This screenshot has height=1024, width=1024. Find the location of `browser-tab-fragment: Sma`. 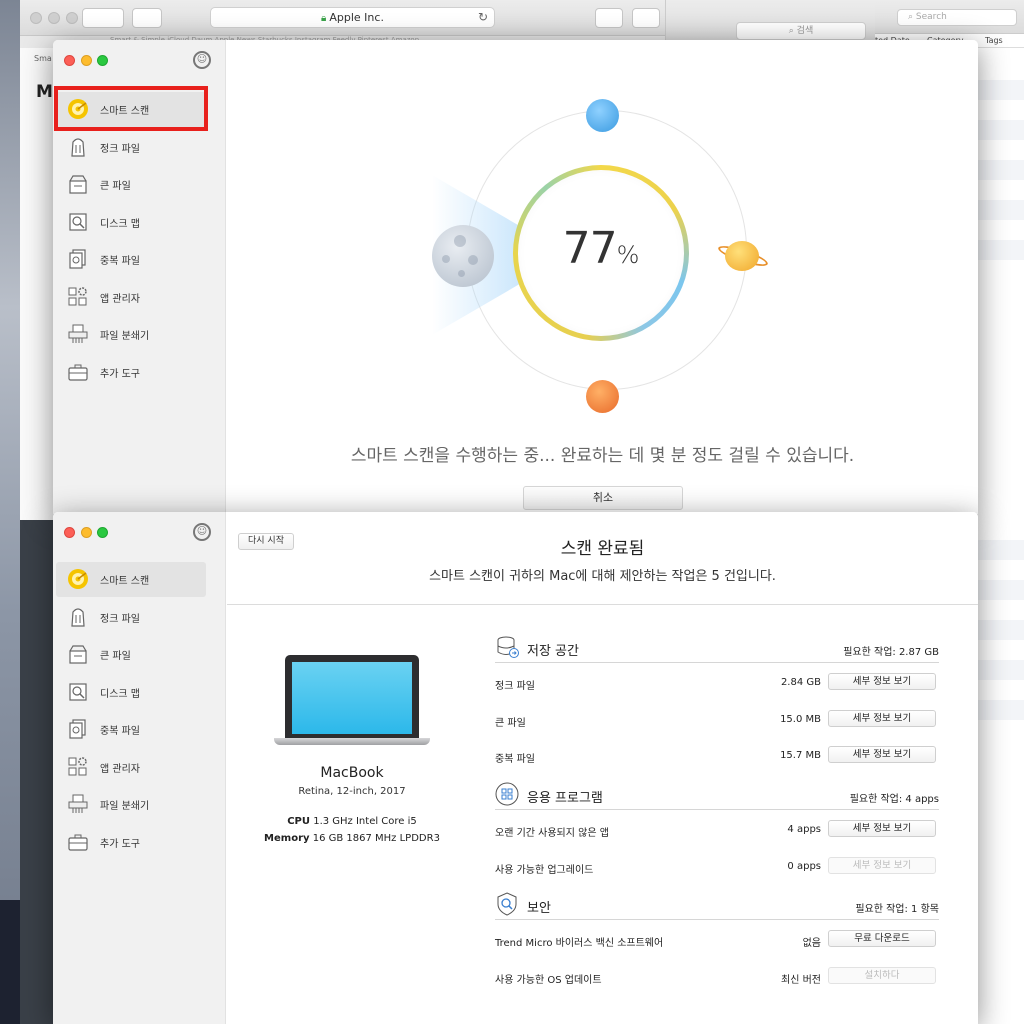

browser-tab-fragment: Sma is located at coordinates (43, 58).